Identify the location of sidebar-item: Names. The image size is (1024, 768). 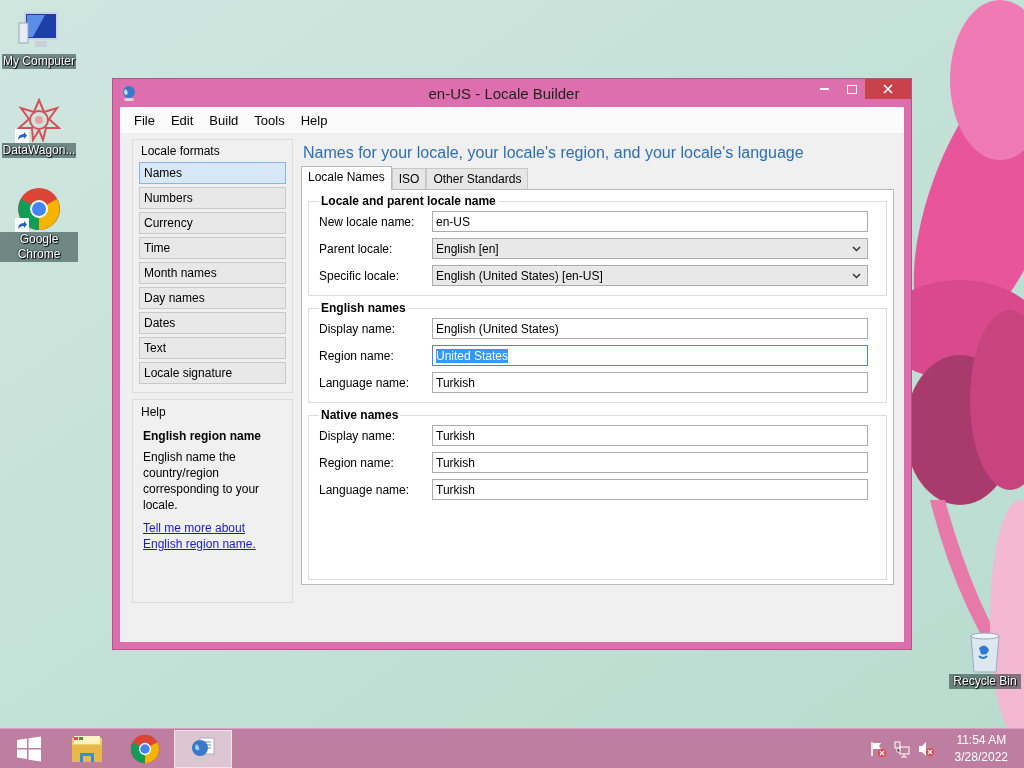
(212, 173).